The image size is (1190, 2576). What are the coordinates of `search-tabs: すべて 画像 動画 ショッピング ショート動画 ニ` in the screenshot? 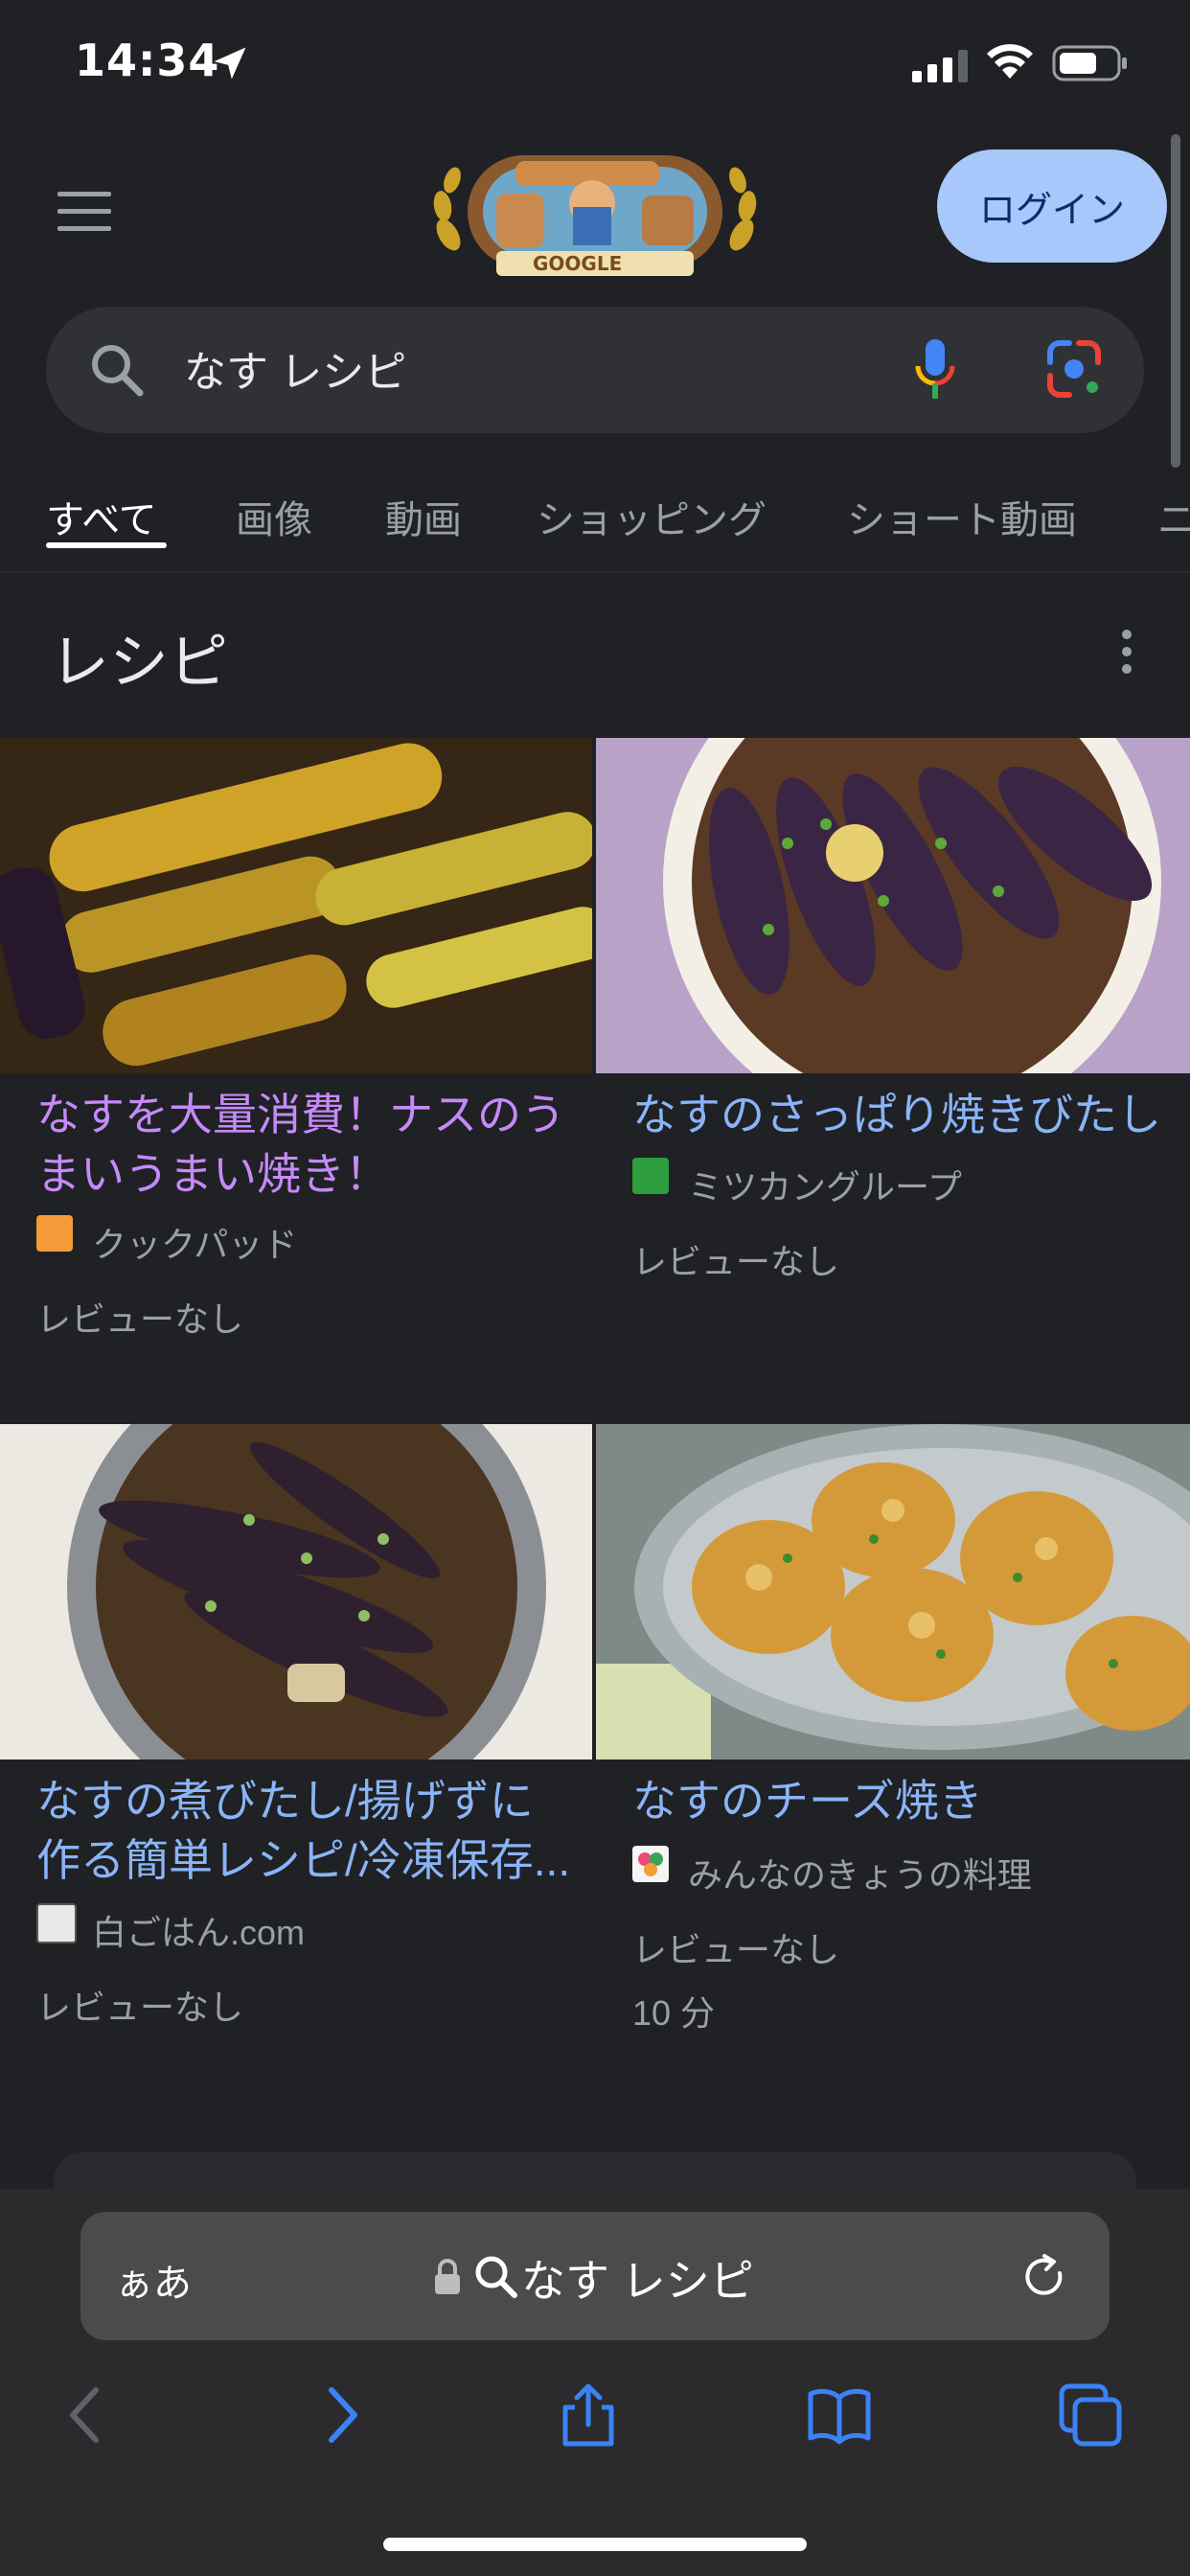 It's located at (595, 522).